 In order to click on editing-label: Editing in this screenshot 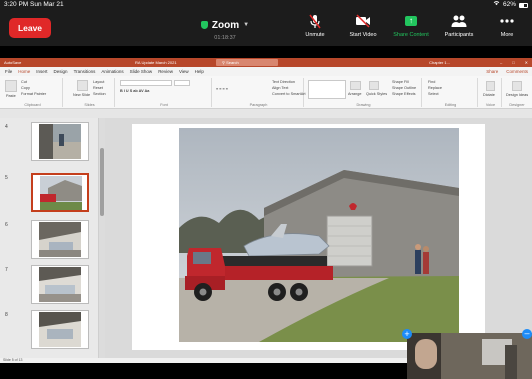, I will do `click(450, 105)`.